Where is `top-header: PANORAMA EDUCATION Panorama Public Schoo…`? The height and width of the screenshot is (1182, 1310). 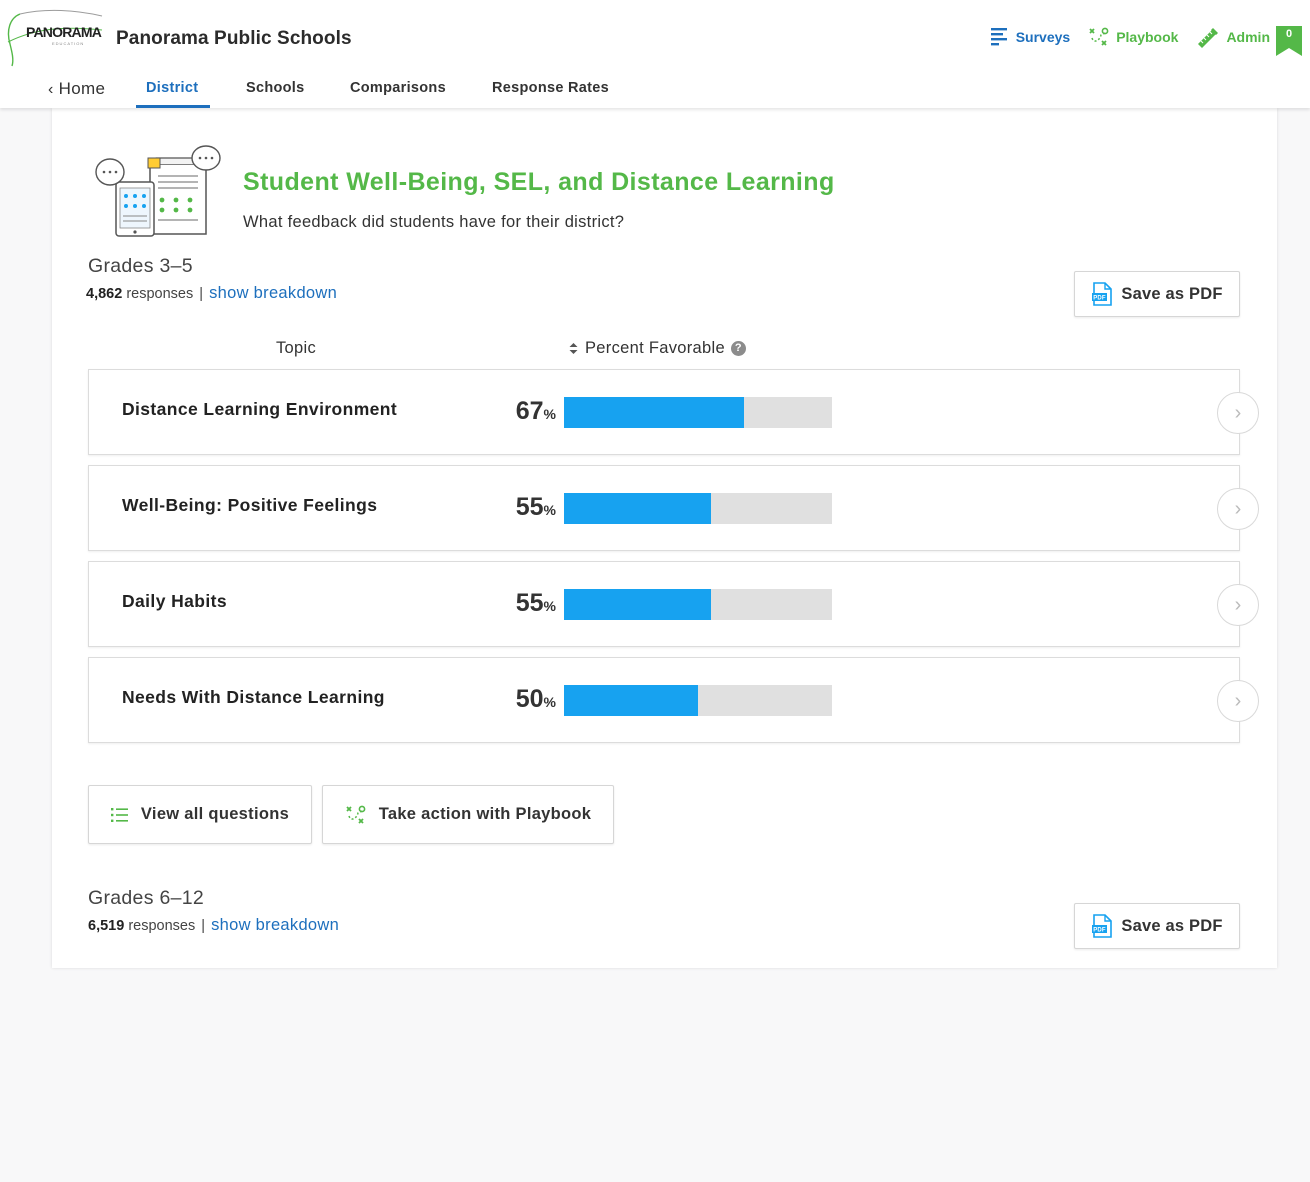
top-header: PANORAMA EDUCATION Panorama Public Schoo… is located at coordinates (655, 54).